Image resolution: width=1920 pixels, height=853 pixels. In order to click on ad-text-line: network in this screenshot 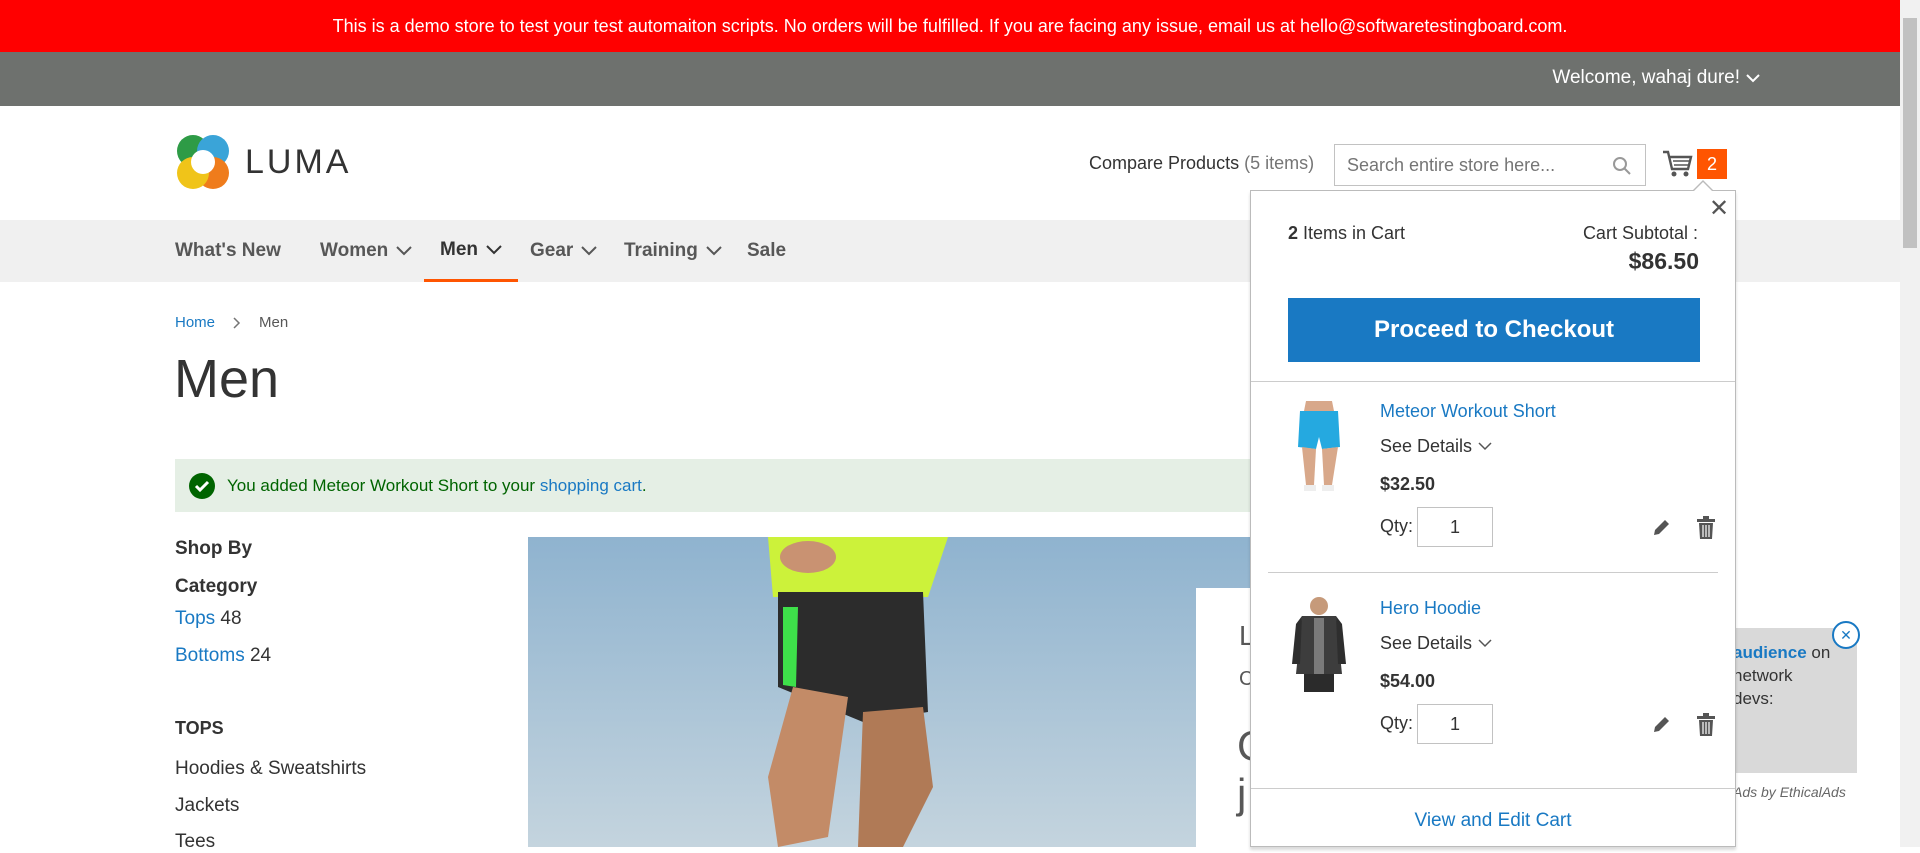, I will do `click(1763, 675)`.